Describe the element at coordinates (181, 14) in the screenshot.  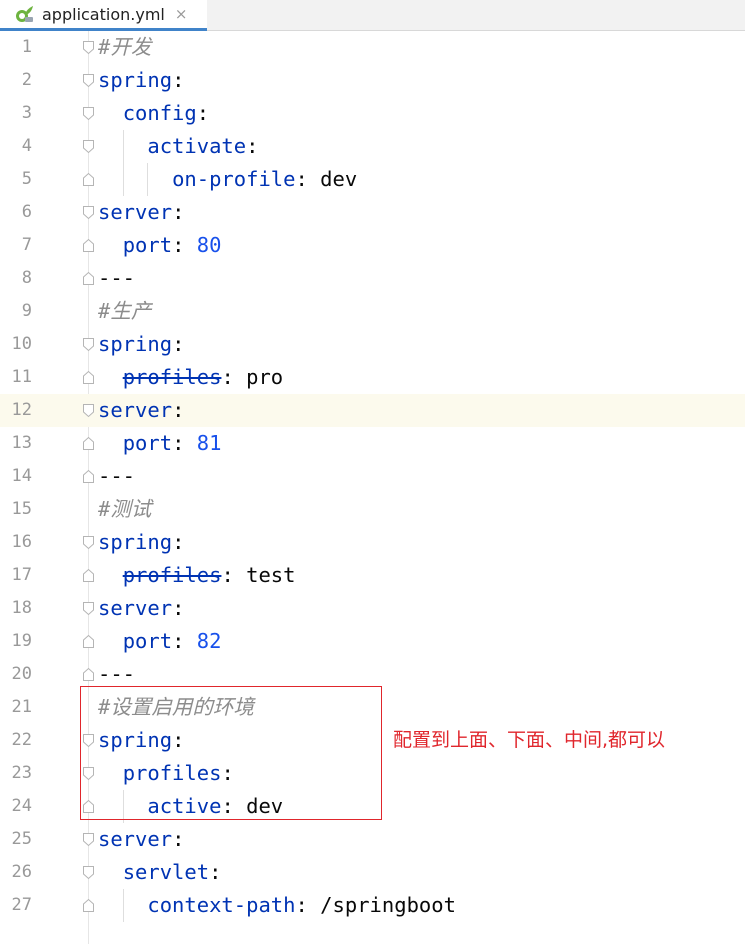
I see `tab-close-icon: ×` at that location.